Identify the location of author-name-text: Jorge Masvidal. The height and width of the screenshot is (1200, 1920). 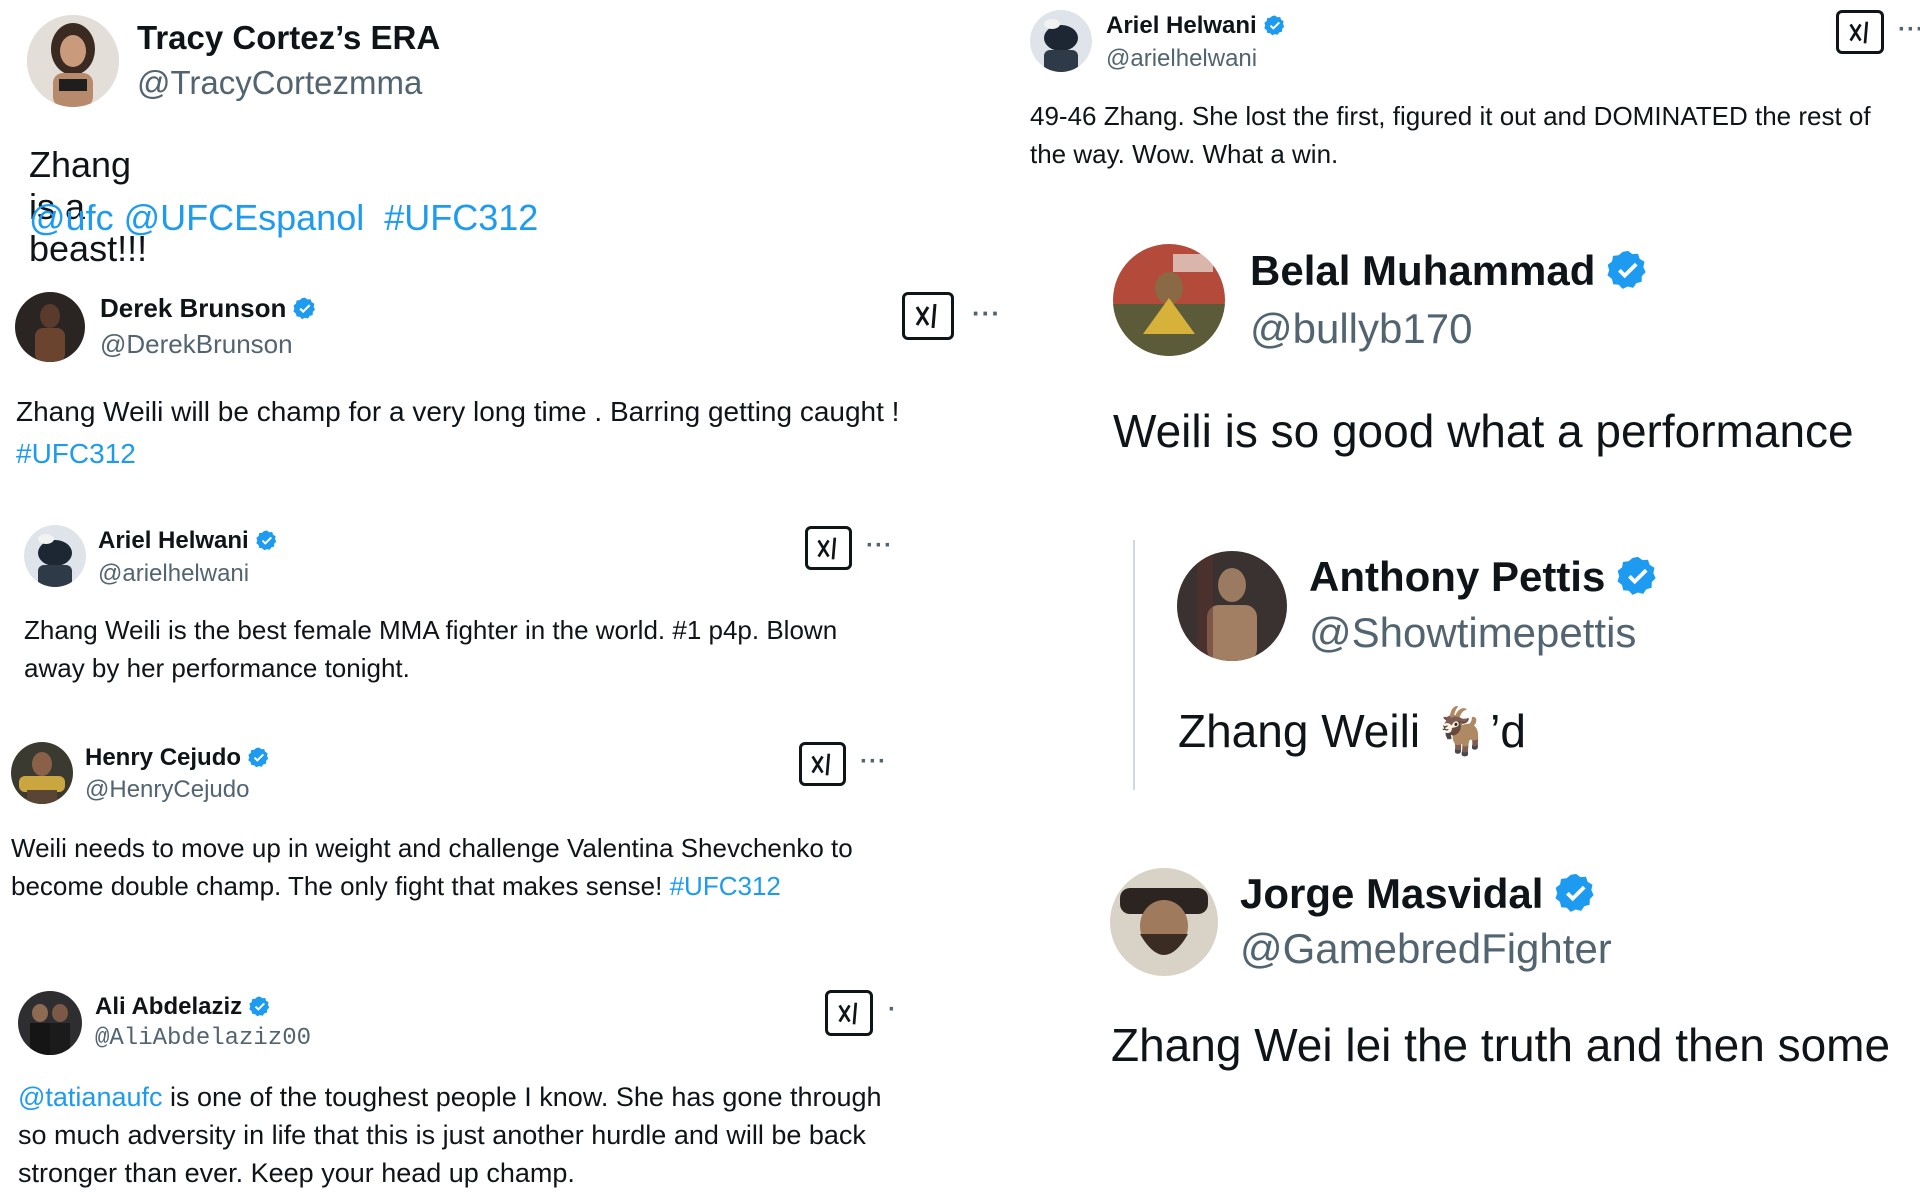
(1391, 894).